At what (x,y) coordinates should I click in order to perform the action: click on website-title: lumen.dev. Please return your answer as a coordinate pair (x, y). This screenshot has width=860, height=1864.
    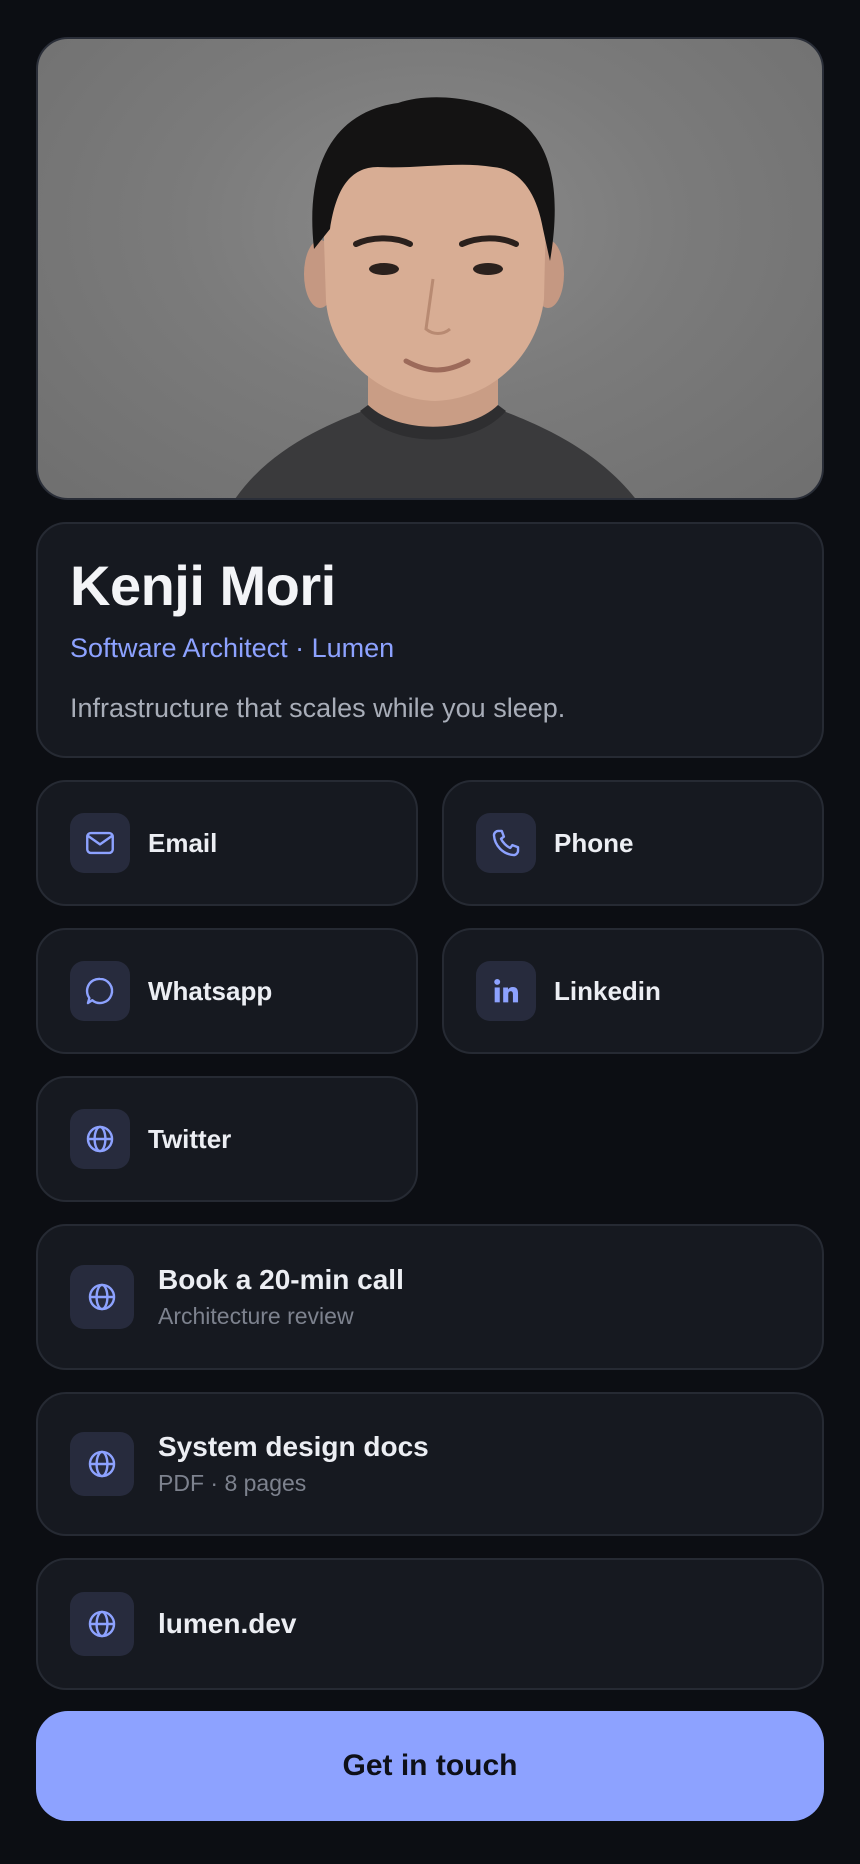
    Looking at the image, I should click on (227, 1623).